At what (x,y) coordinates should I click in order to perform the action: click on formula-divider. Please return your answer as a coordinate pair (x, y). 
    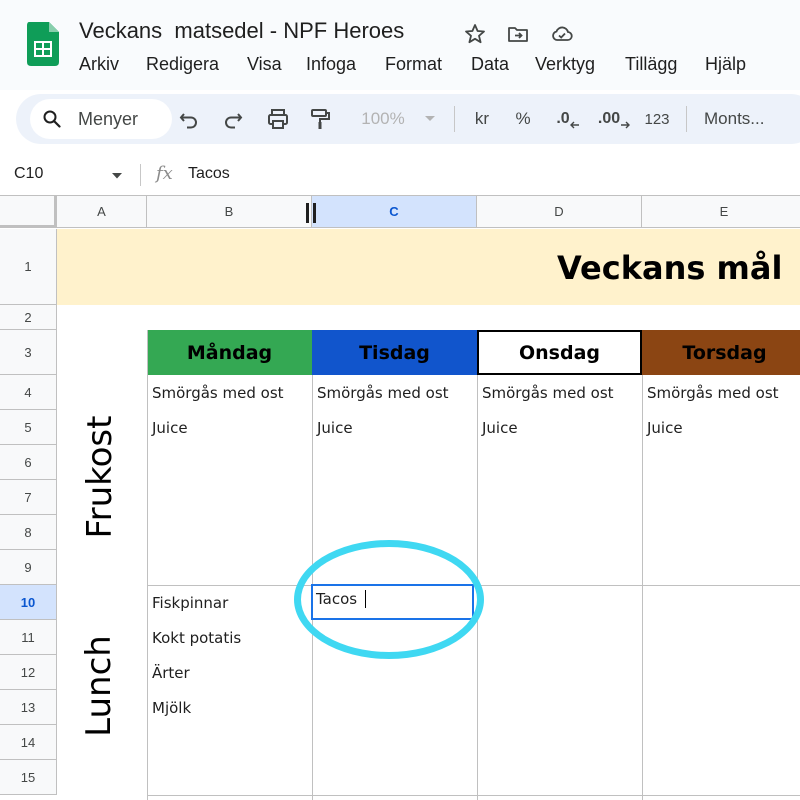
    Looking at the image, I should click on (140, 175).